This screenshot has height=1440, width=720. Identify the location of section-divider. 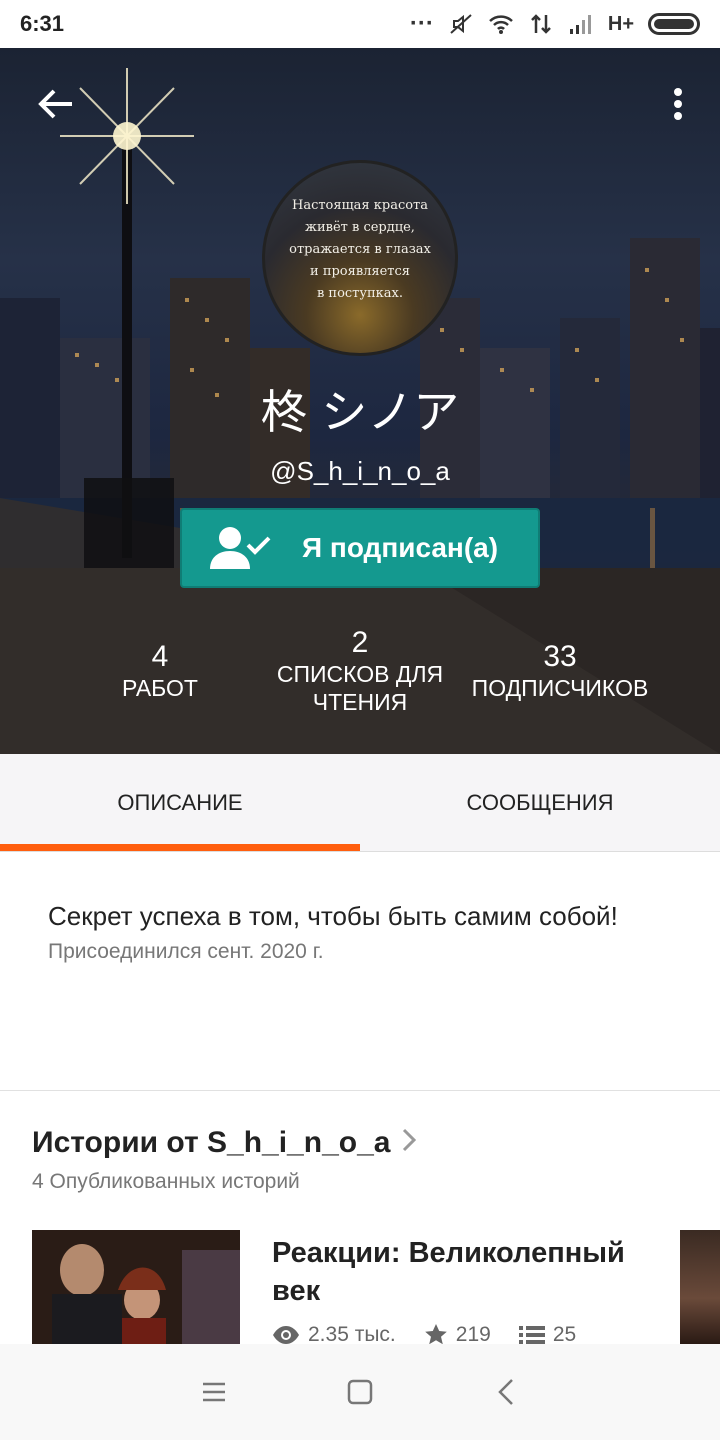
(360, 1090).